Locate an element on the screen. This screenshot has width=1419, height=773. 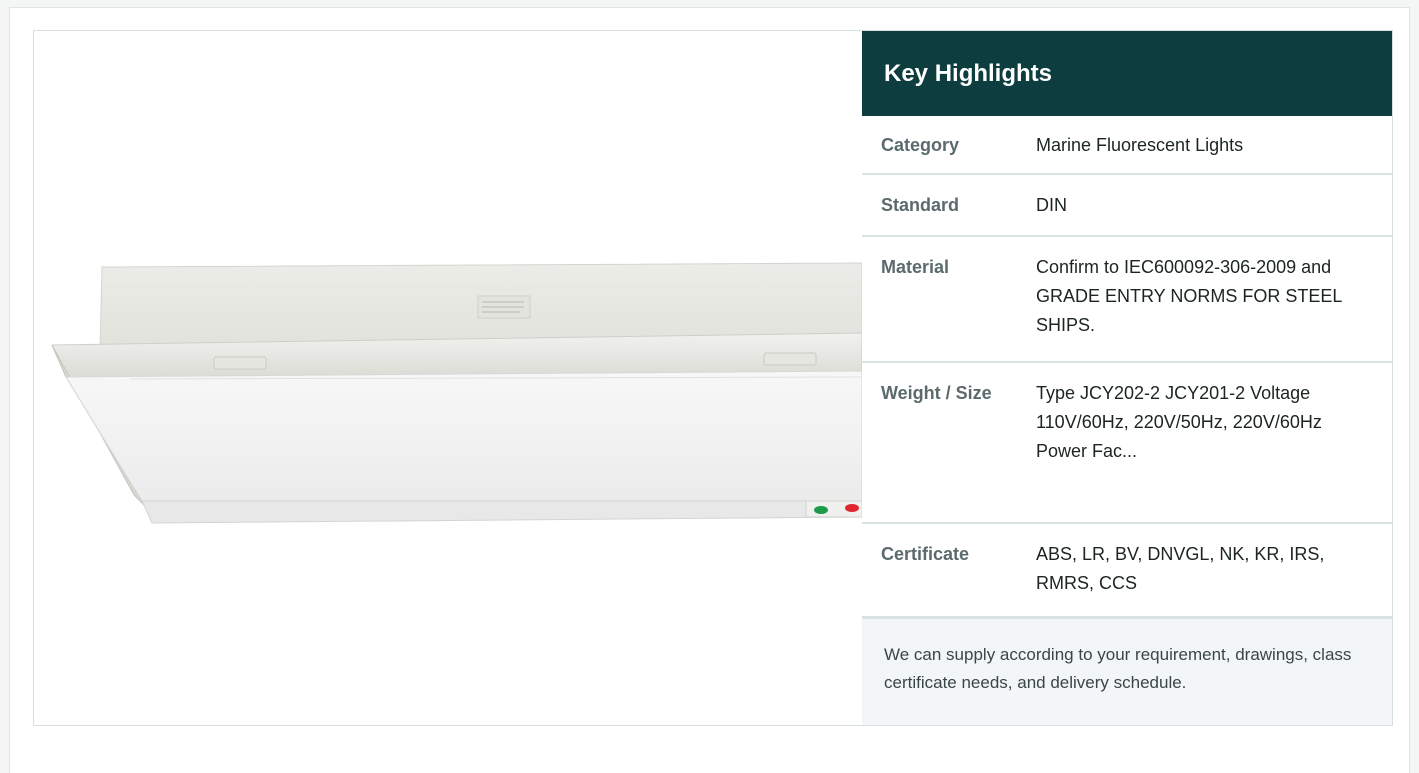
spec-label: Weight / Size is located at coordinates (936, 393).